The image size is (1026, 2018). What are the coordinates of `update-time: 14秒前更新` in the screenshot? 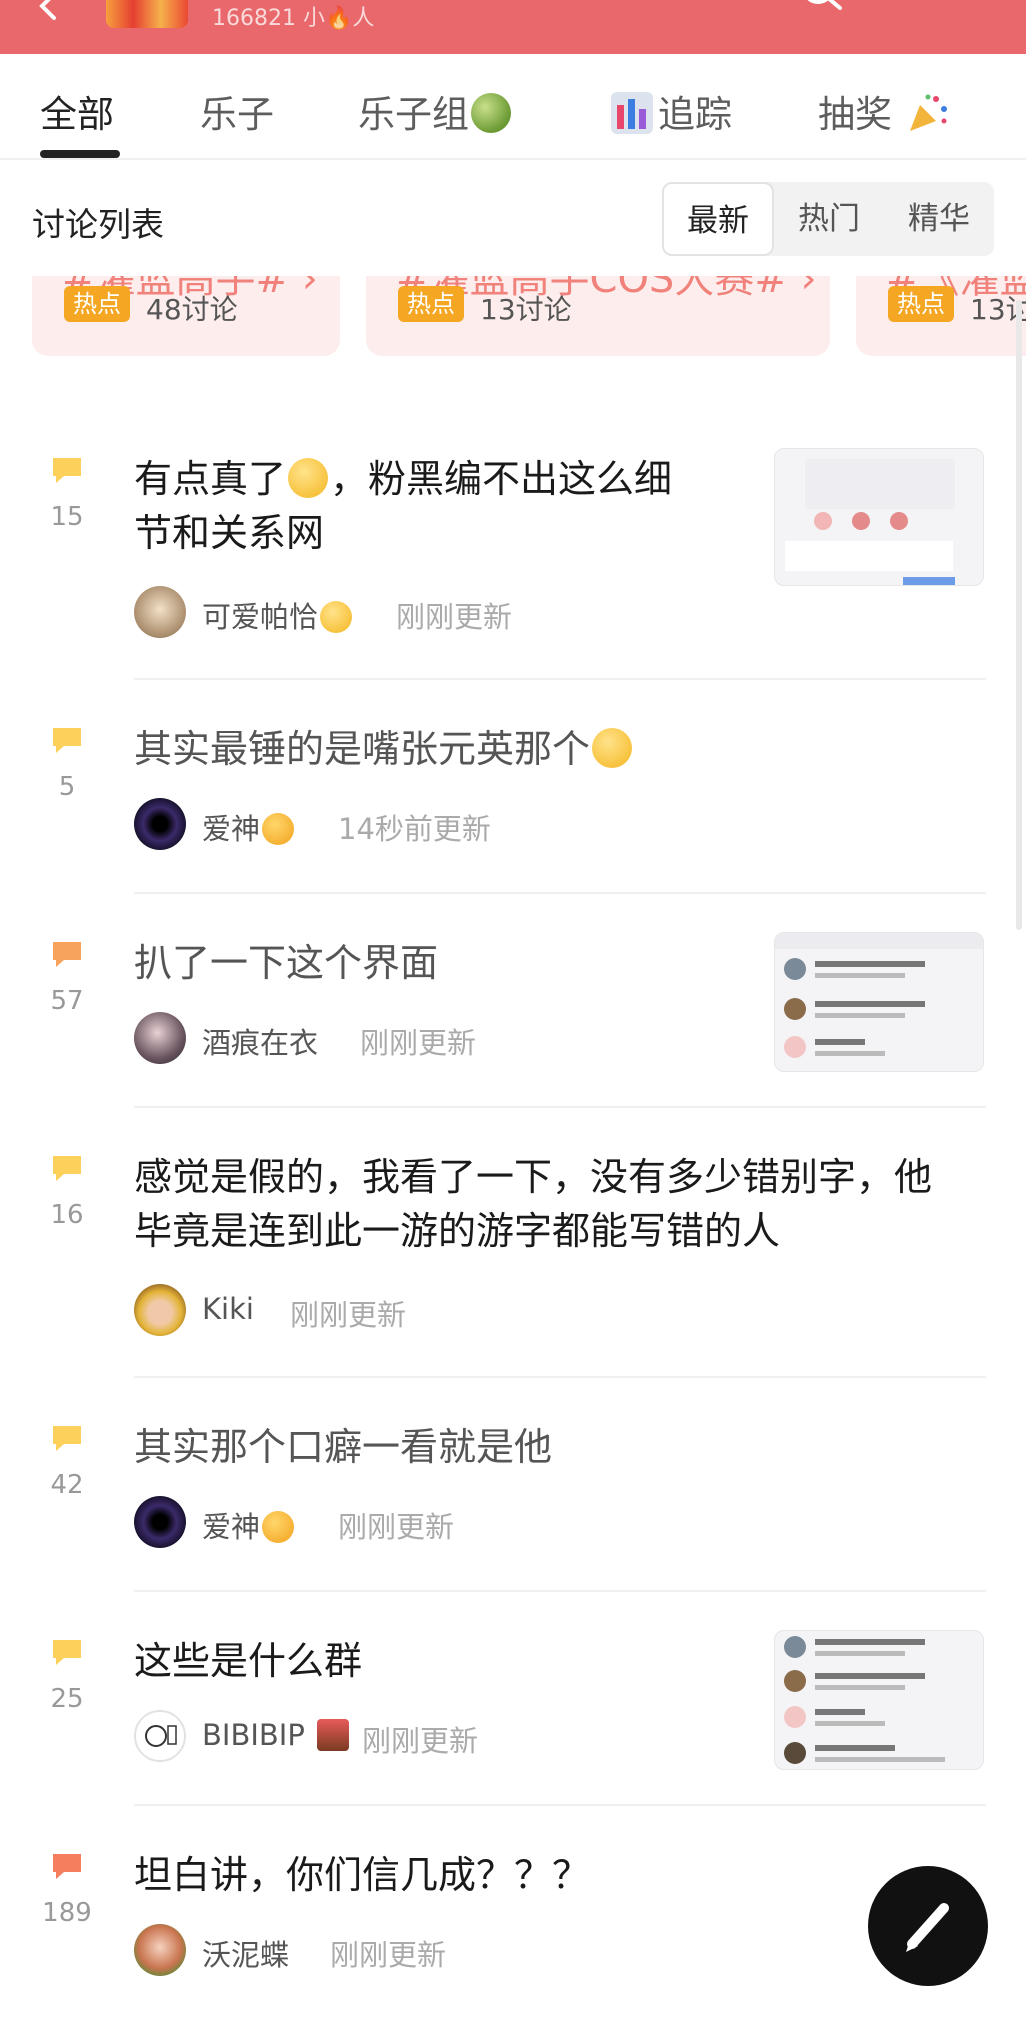 It's located at (414, 829).